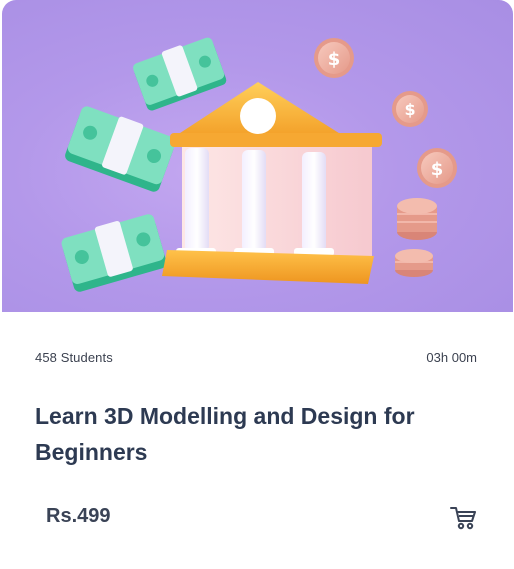 This screenshot has height=569, width=514. I want to click on money-stack-left, so click(120, 149).